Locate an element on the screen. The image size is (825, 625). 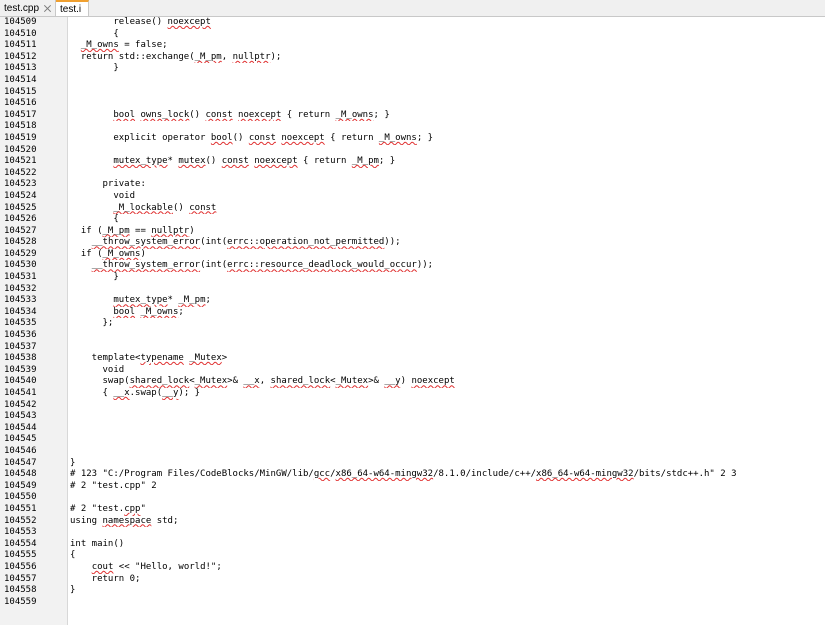
code-token: ; } is located at coordinates (425, 137).